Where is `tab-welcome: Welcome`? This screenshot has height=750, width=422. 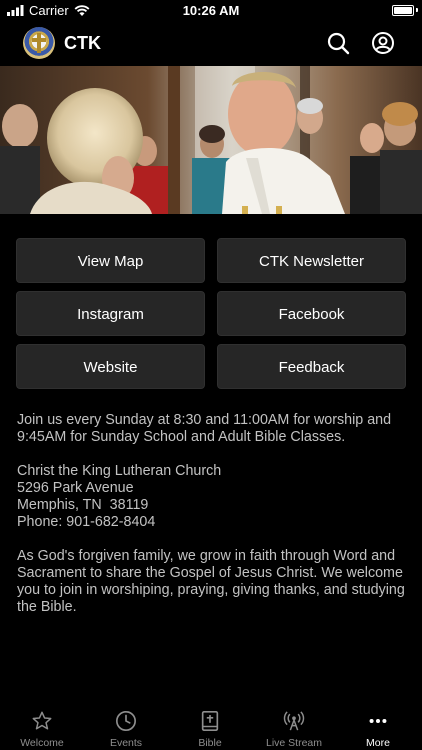
tab-welcome: Welcome is located at coordinates (42, 726).